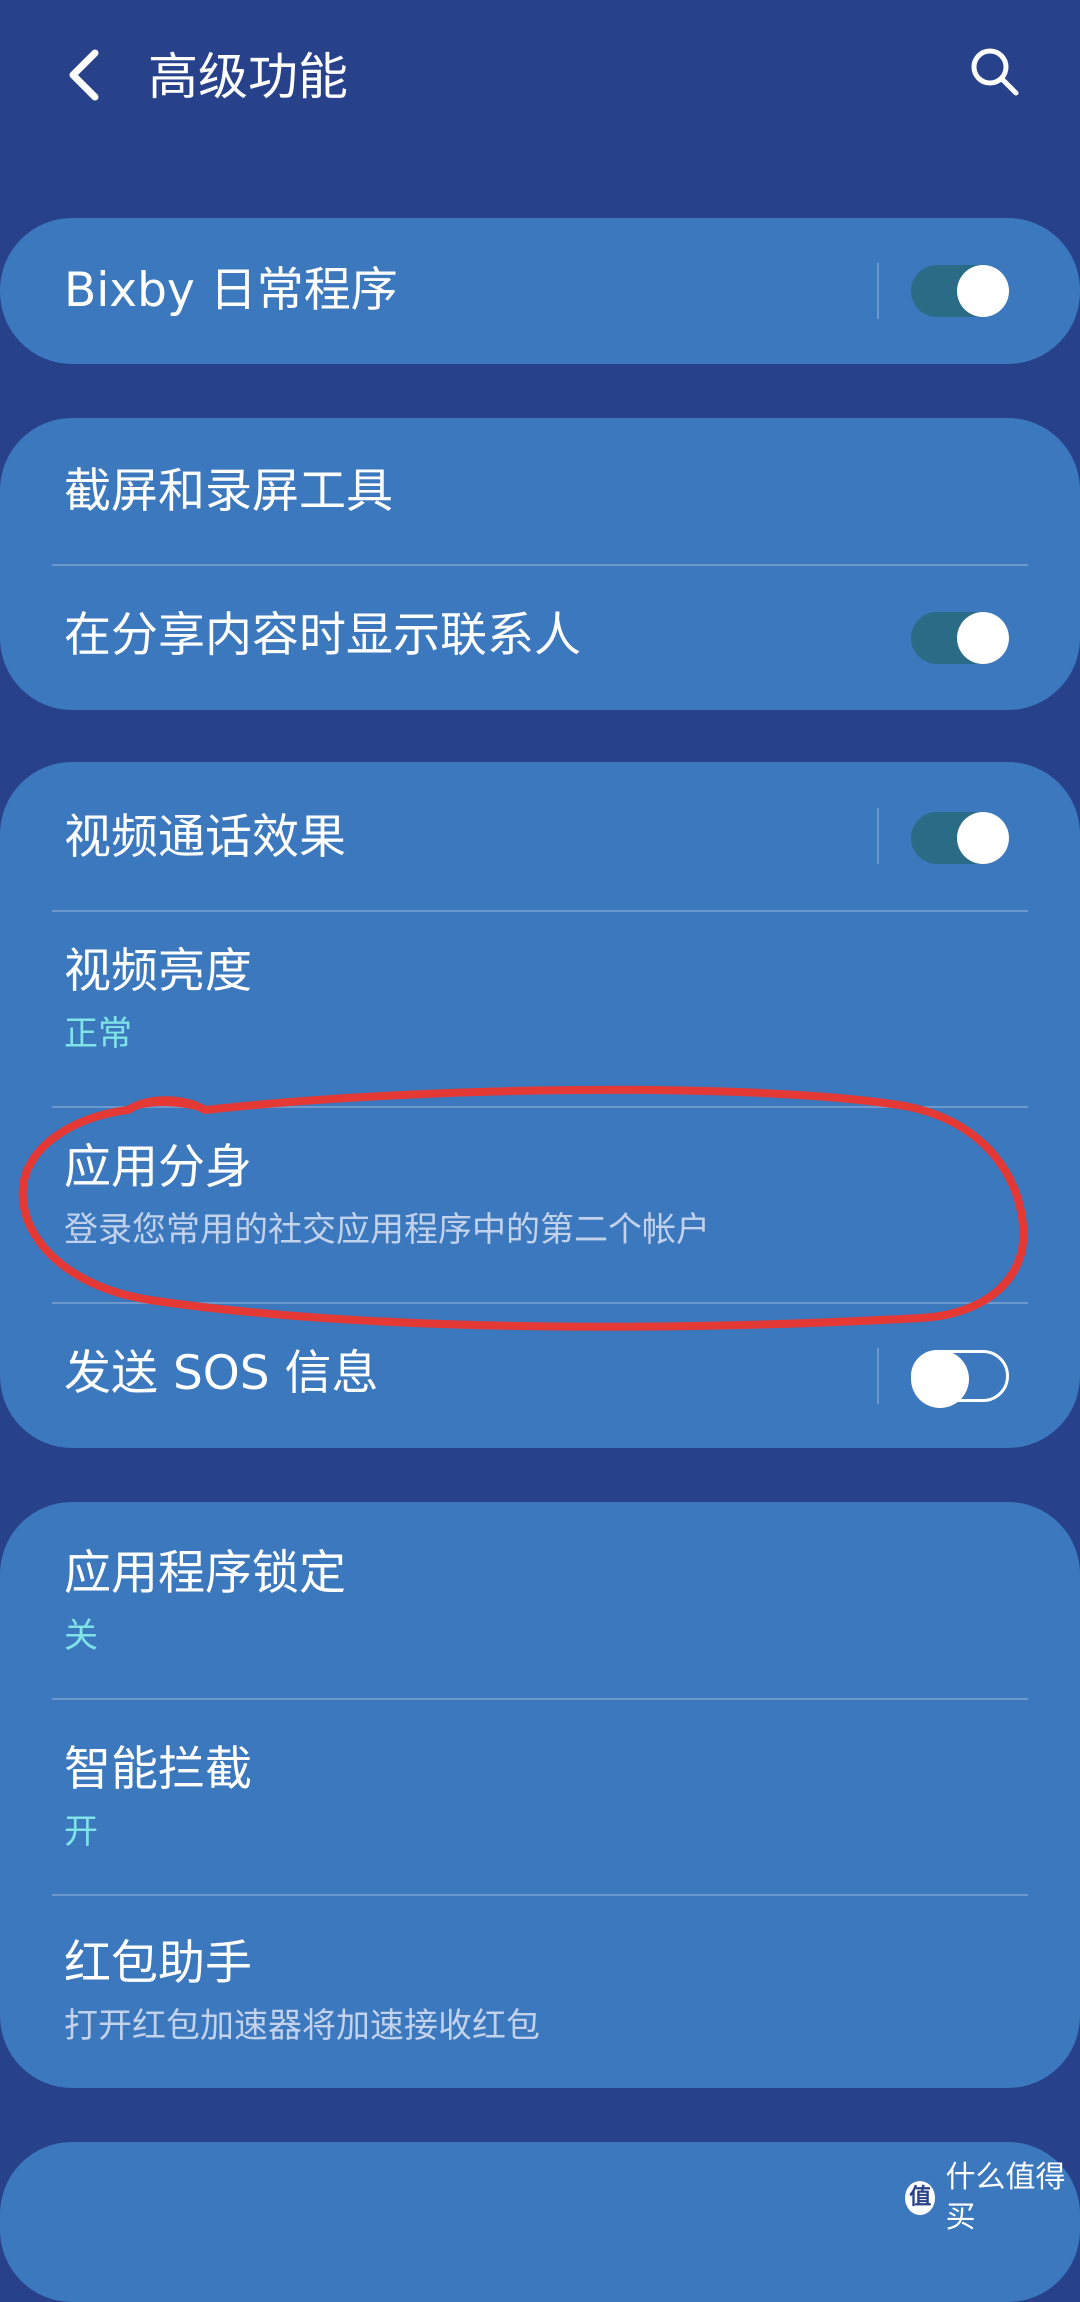  What do you see at coordinates (540, 1992) in the screenshot?
I see `setting-row-red-packet-assistant: 红包助手 打开红包加速器将加速接收红包` at bounding box center [540, 1992].